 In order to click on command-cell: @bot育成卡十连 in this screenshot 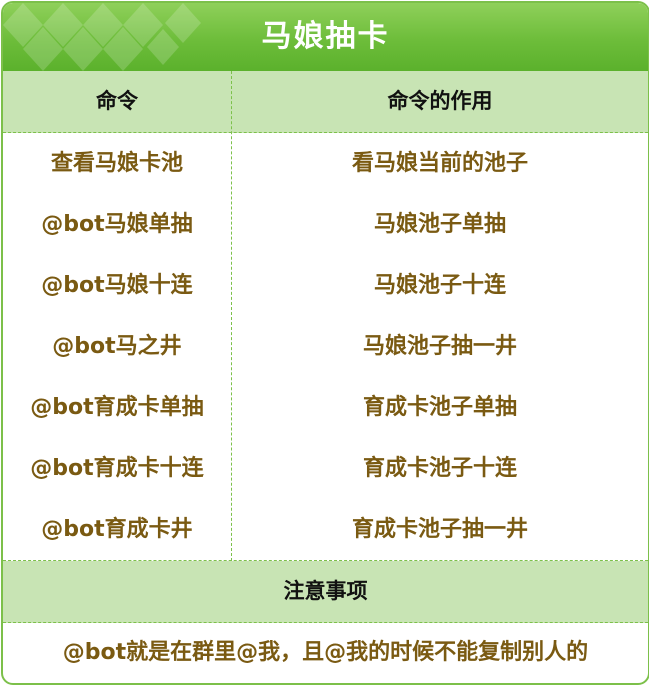, I will do `click(117, 468)`.